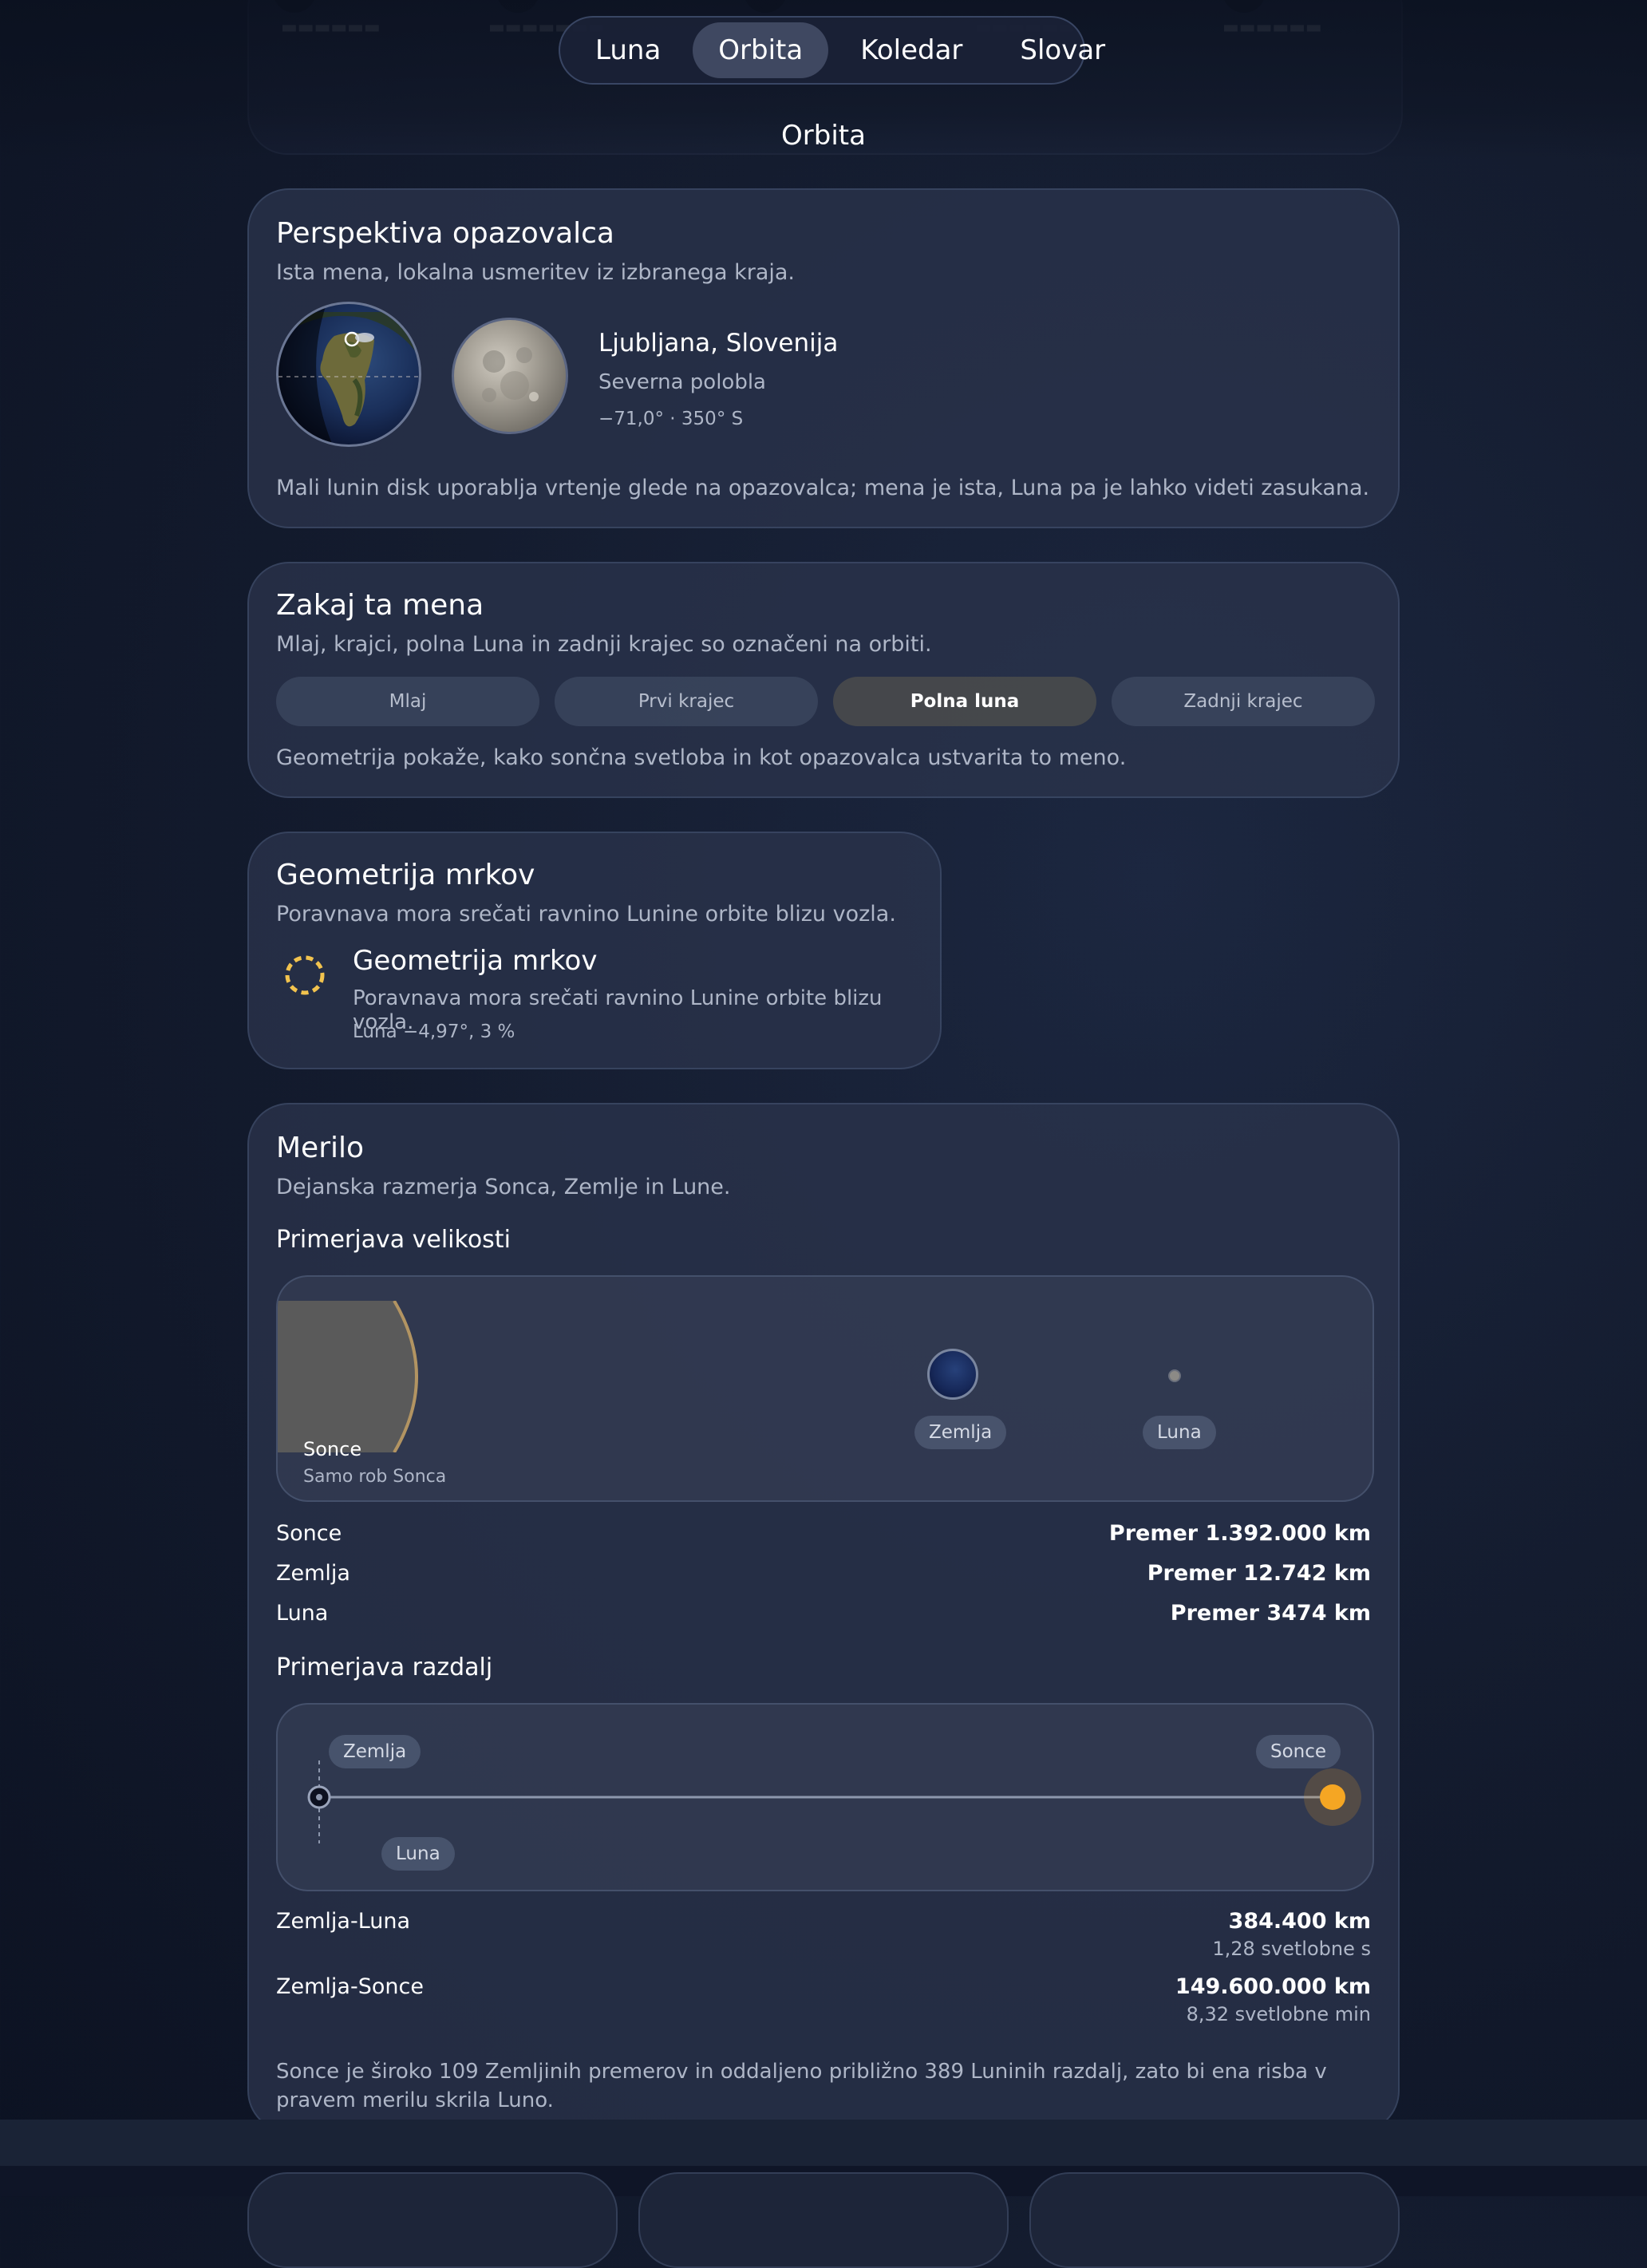 Image resolution: width=1647 pixels, height=2268 pixels. What do you see at coordinates (1273, 1986) in the screenshot?
I see `distance-row-earth-sun-value: 149.600.000 km` at bounding box center [1273, 1986].